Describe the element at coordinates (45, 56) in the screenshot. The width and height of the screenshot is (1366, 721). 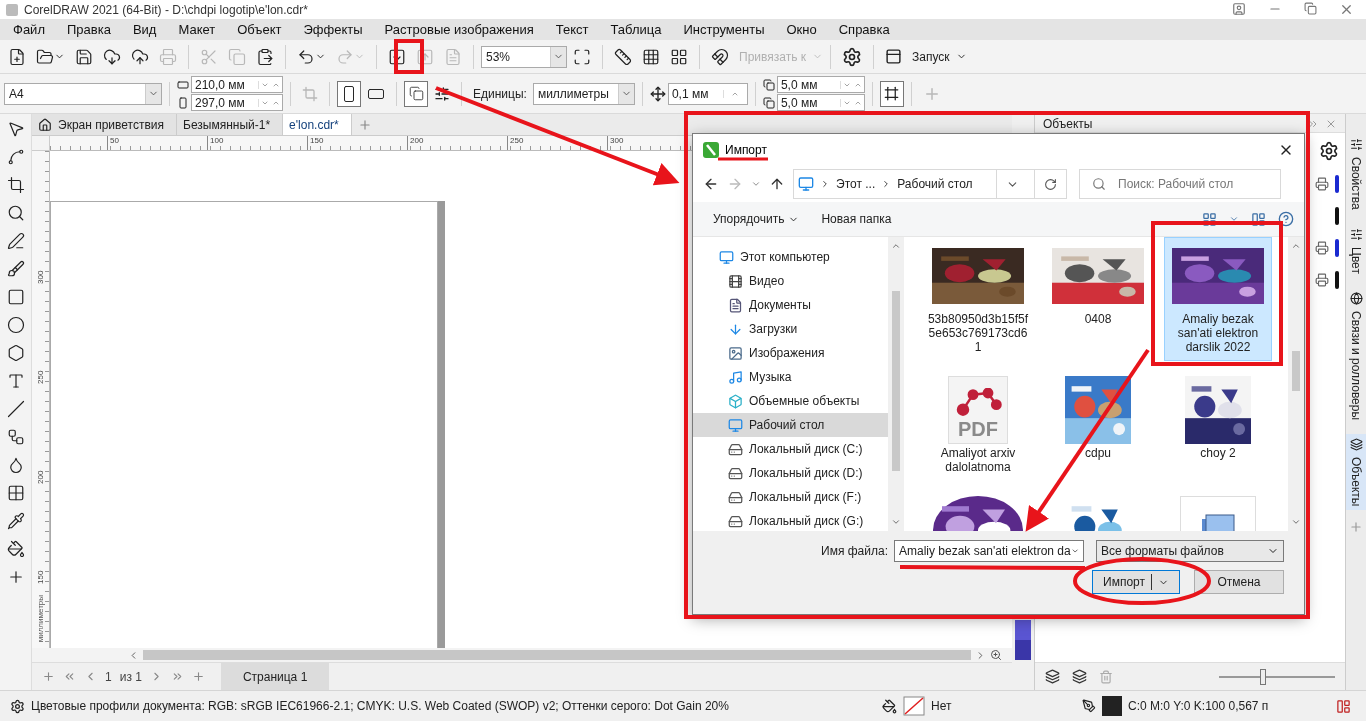
I see `folder-icon` at that location.